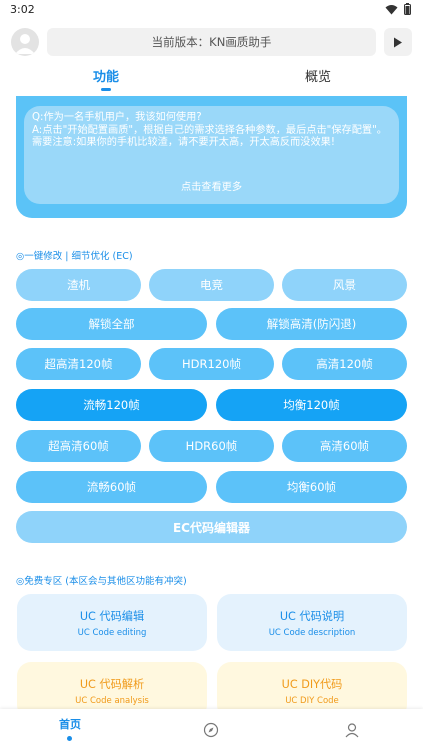 The image size is (423, 752). Describe the element at coordinates (211, 11) in the screenshot. I see `status-bar: 3:02` at that location.